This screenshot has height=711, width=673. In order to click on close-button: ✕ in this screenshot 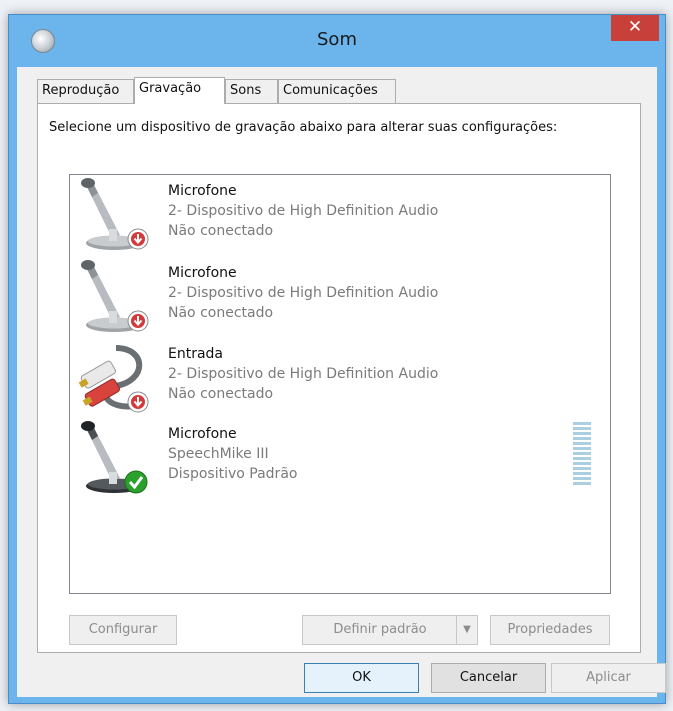, I will do `click(635, 28)`.